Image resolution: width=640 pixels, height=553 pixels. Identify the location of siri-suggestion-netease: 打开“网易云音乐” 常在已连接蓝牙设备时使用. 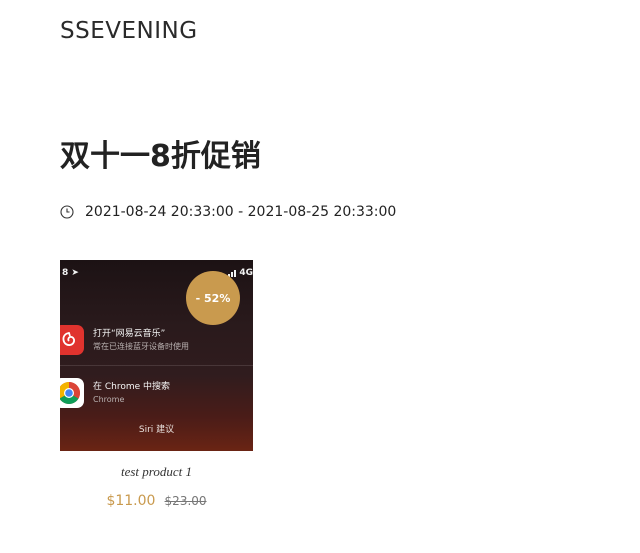
(156, 340).